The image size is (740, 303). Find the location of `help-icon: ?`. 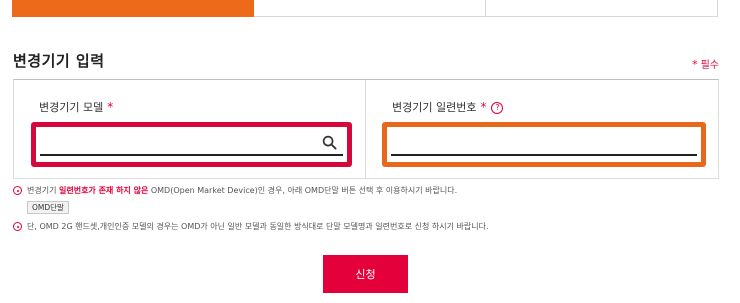

help-icon: ? is located at coordinates (497, 108).